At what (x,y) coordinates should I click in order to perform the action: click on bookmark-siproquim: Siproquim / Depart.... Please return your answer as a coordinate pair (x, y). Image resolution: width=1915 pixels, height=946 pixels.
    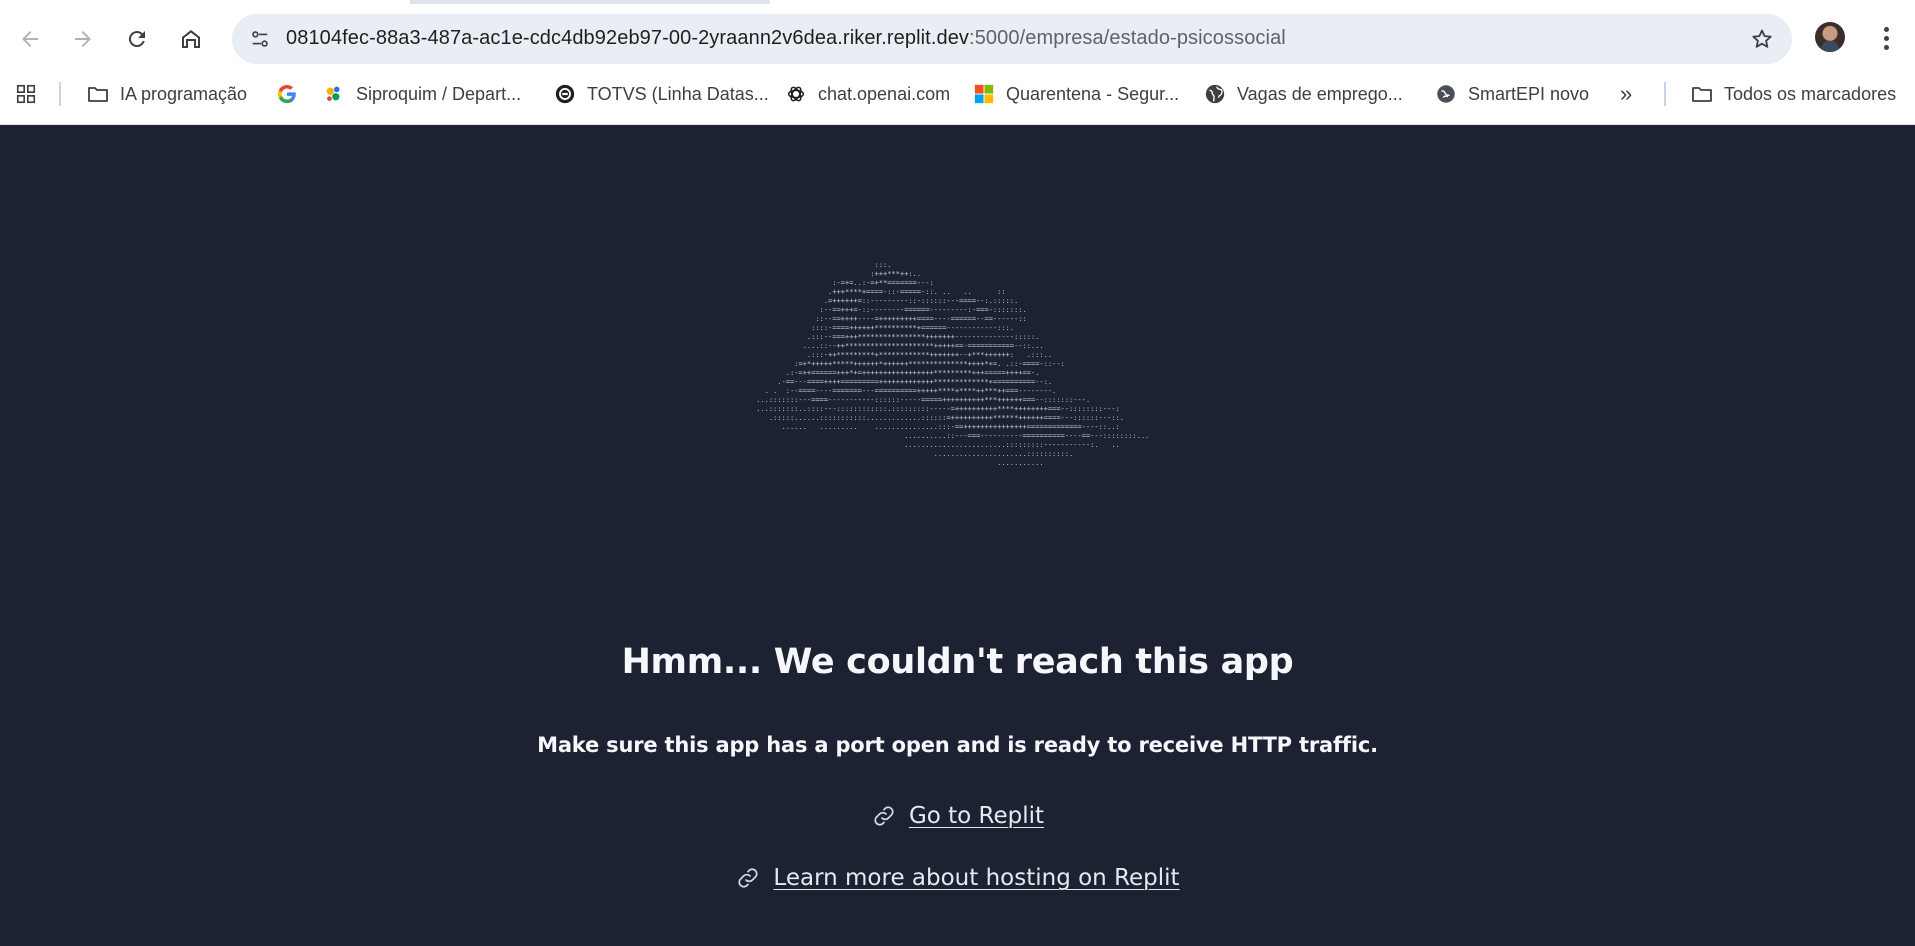
    Looking at the image, I should click on (421, 94).